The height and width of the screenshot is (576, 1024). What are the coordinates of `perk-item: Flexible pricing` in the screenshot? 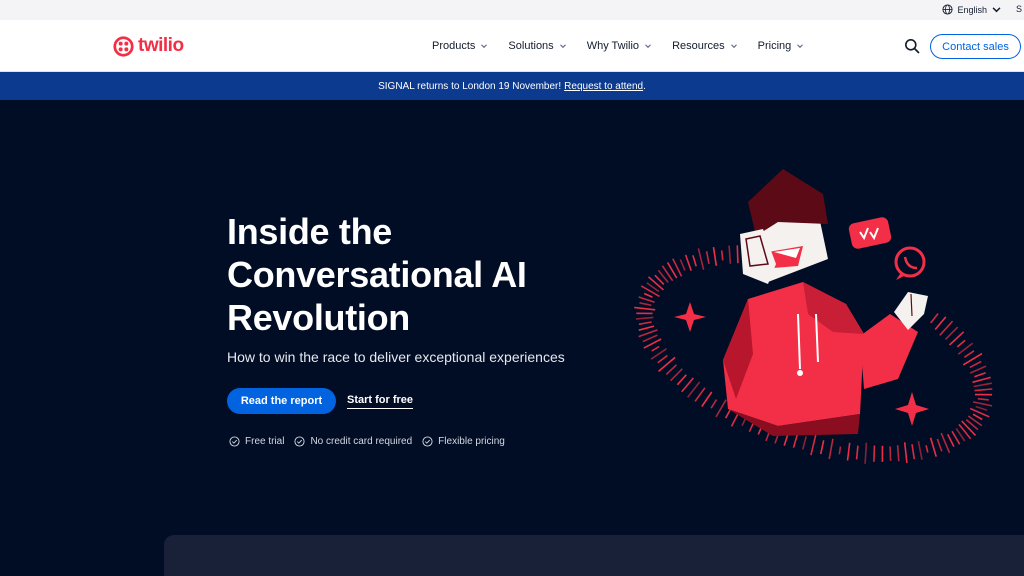 It's located at (463, 441).